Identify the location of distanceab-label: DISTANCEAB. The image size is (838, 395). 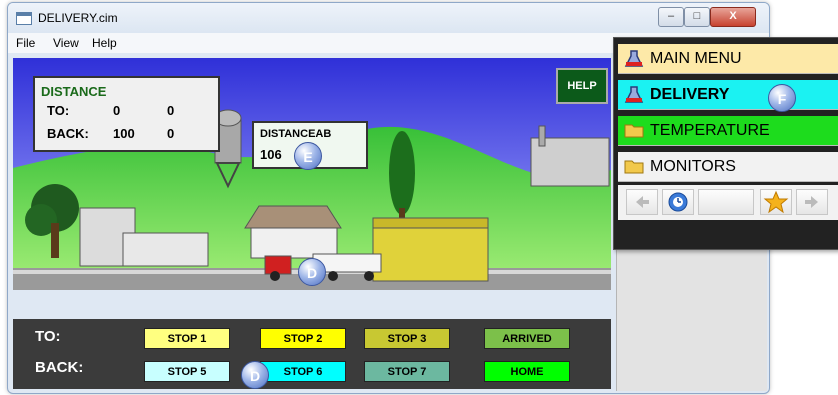
(296, 134).